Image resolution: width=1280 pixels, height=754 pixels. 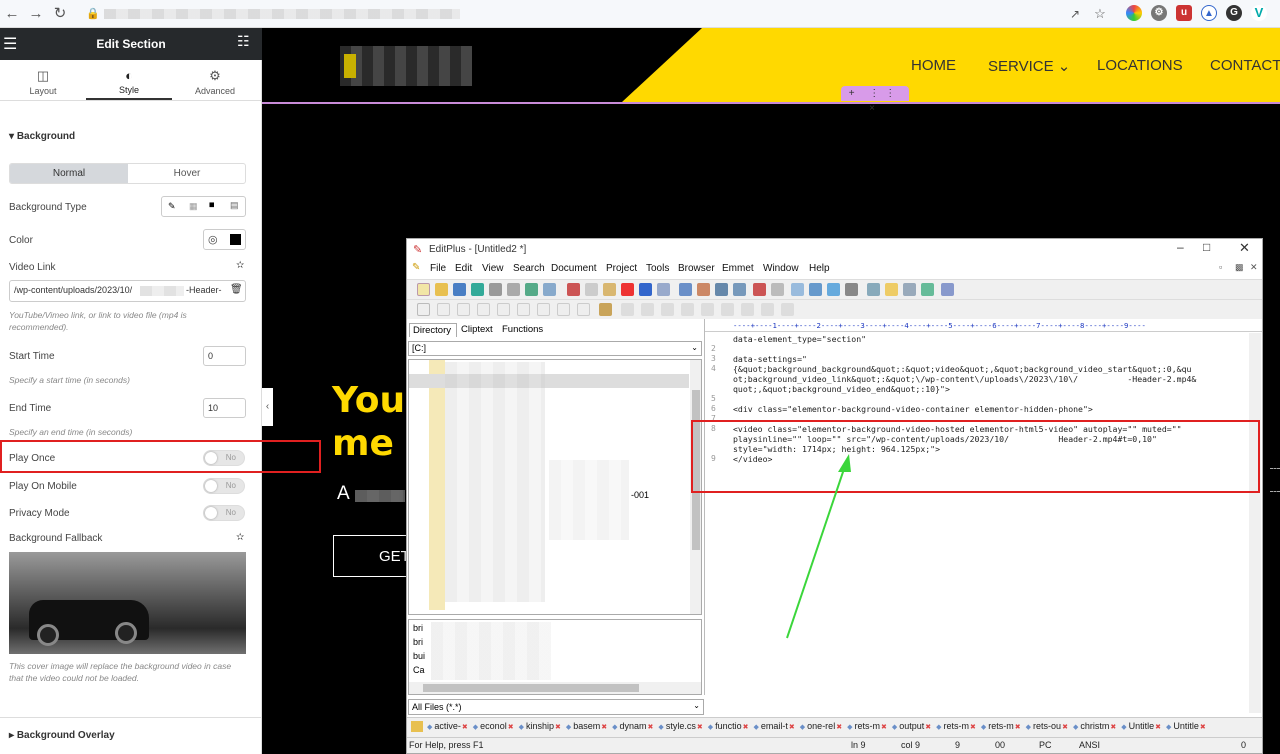 I want to click on cliptext-window-icon, so click(x=891, y=289).